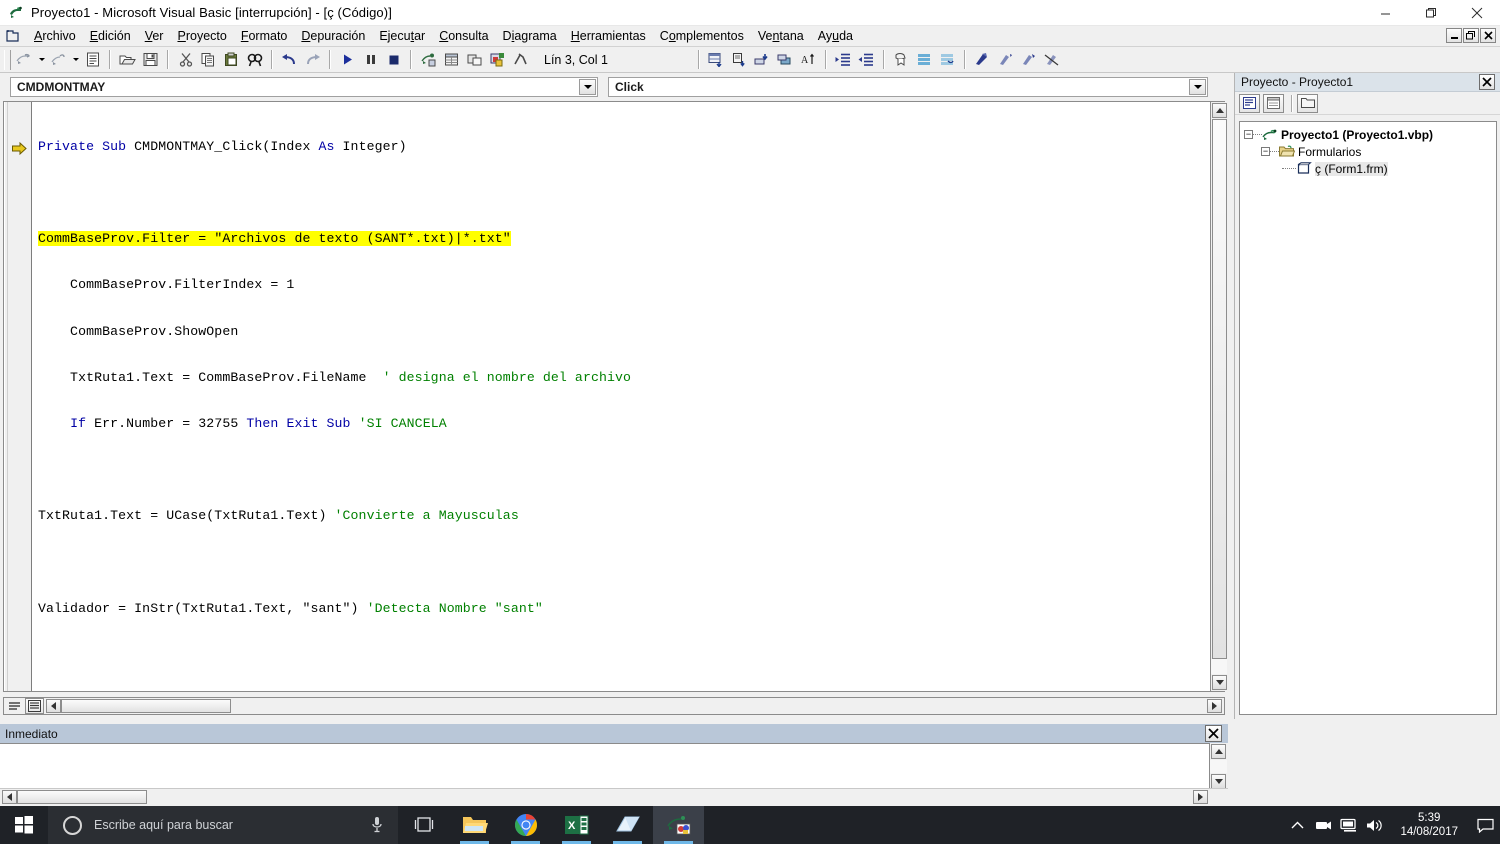  Describe the element at coordinates (264, 36) in the screenshot. I see `menu-formato: Formato` at that location.